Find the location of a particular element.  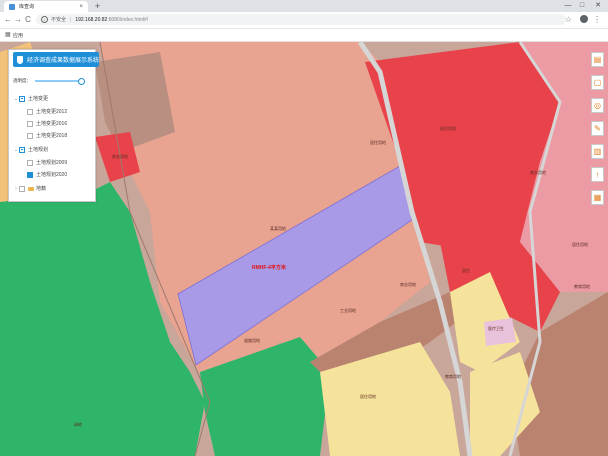

bookmarks-bar: ▦ 应用 is located at coordinates (304, 35).